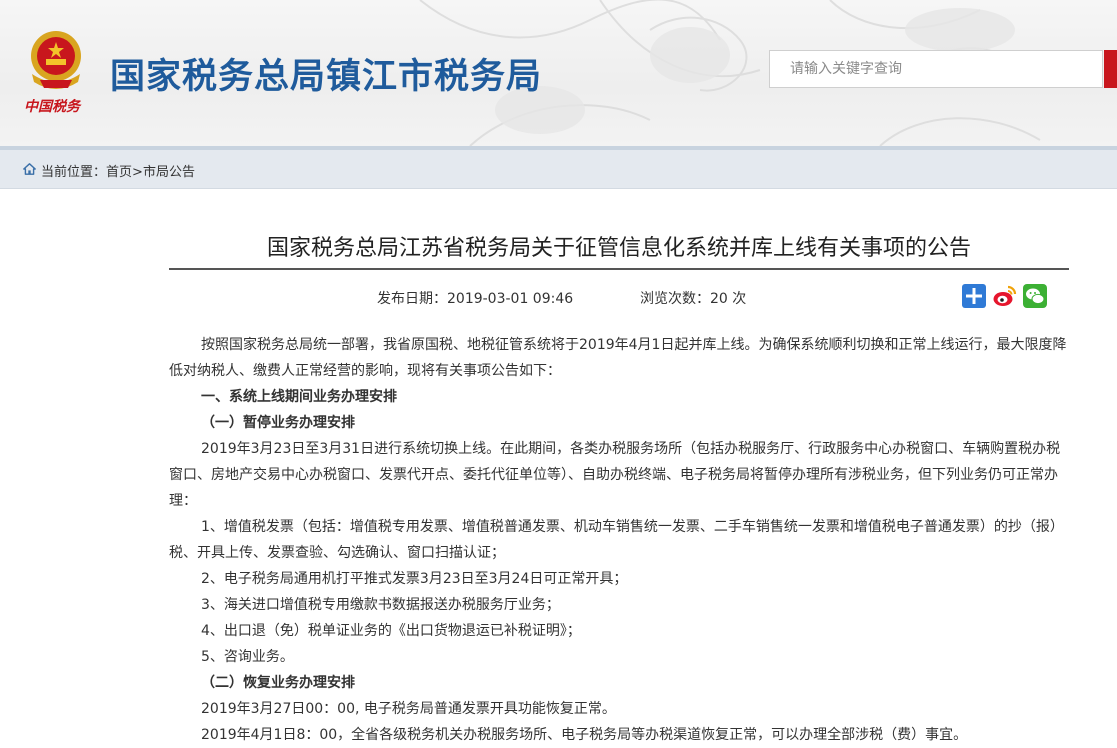  I want to click on view-count: 浏览次数：20 次, so click(693, 298).